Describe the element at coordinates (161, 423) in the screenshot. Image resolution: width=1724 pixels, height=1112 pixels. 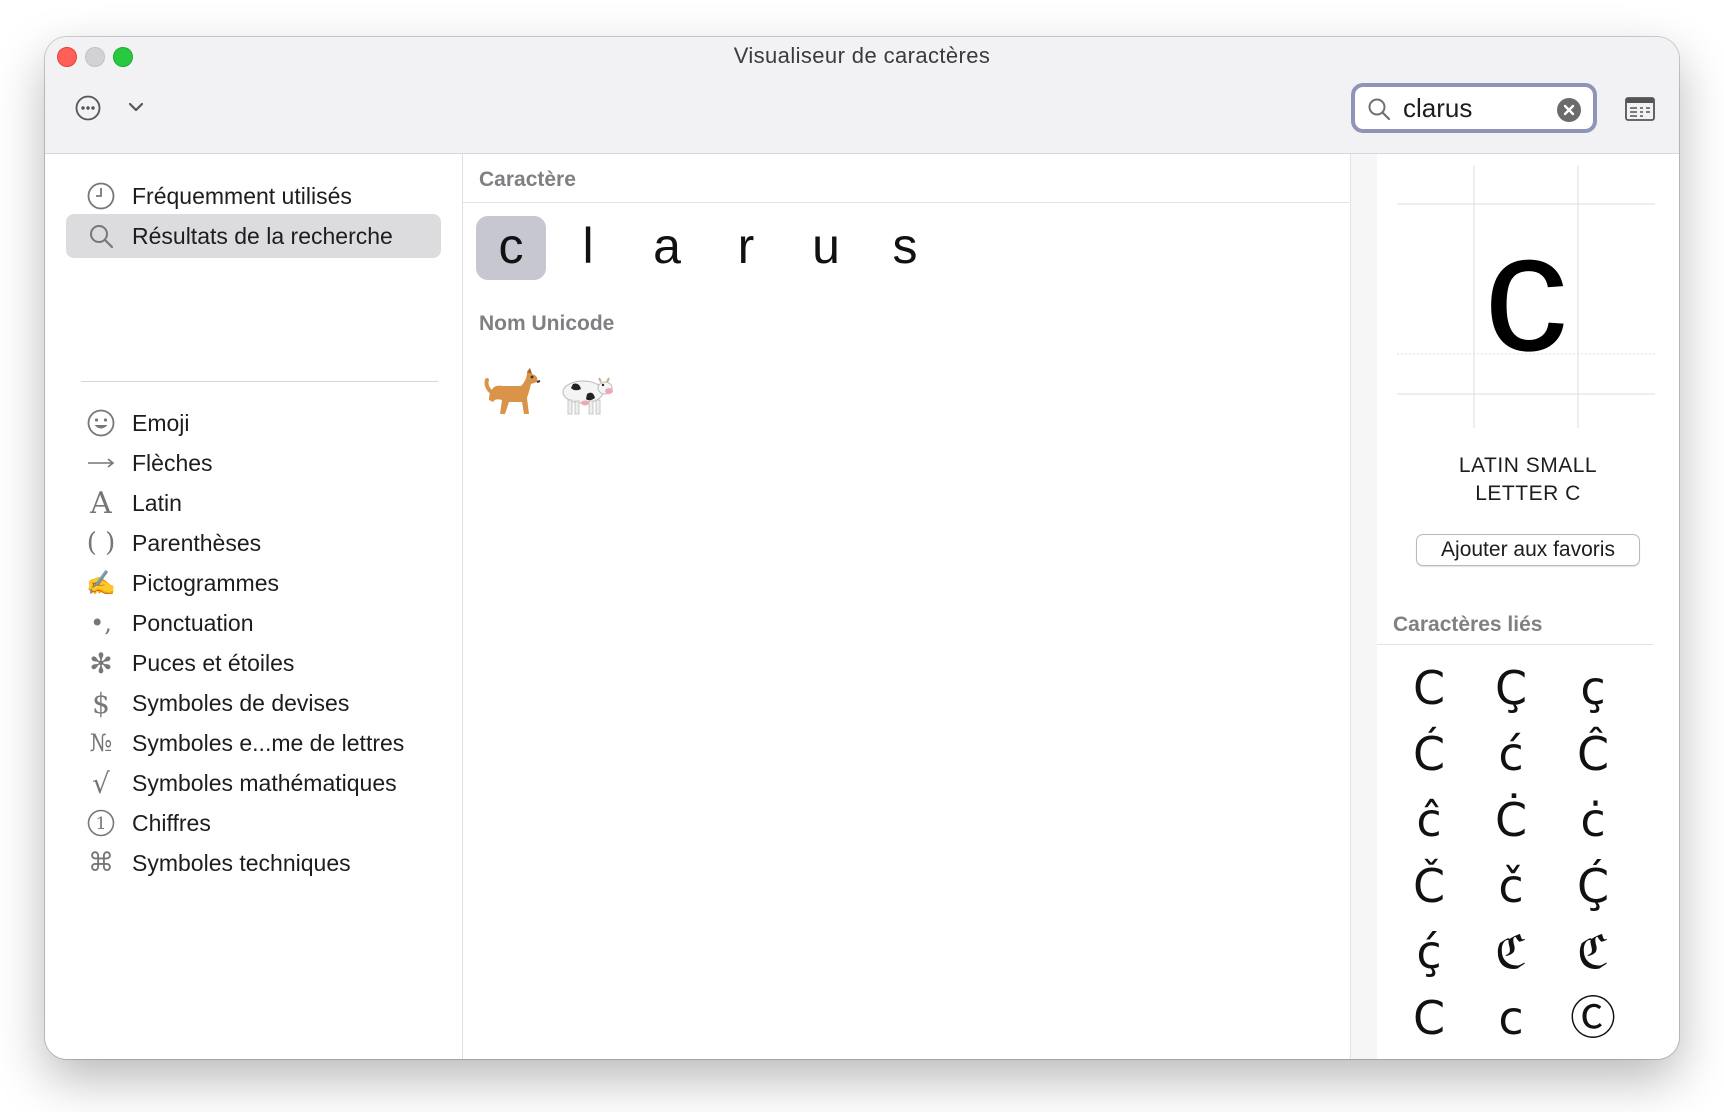
I see `sidebar-item-label: Emoji` at that location.